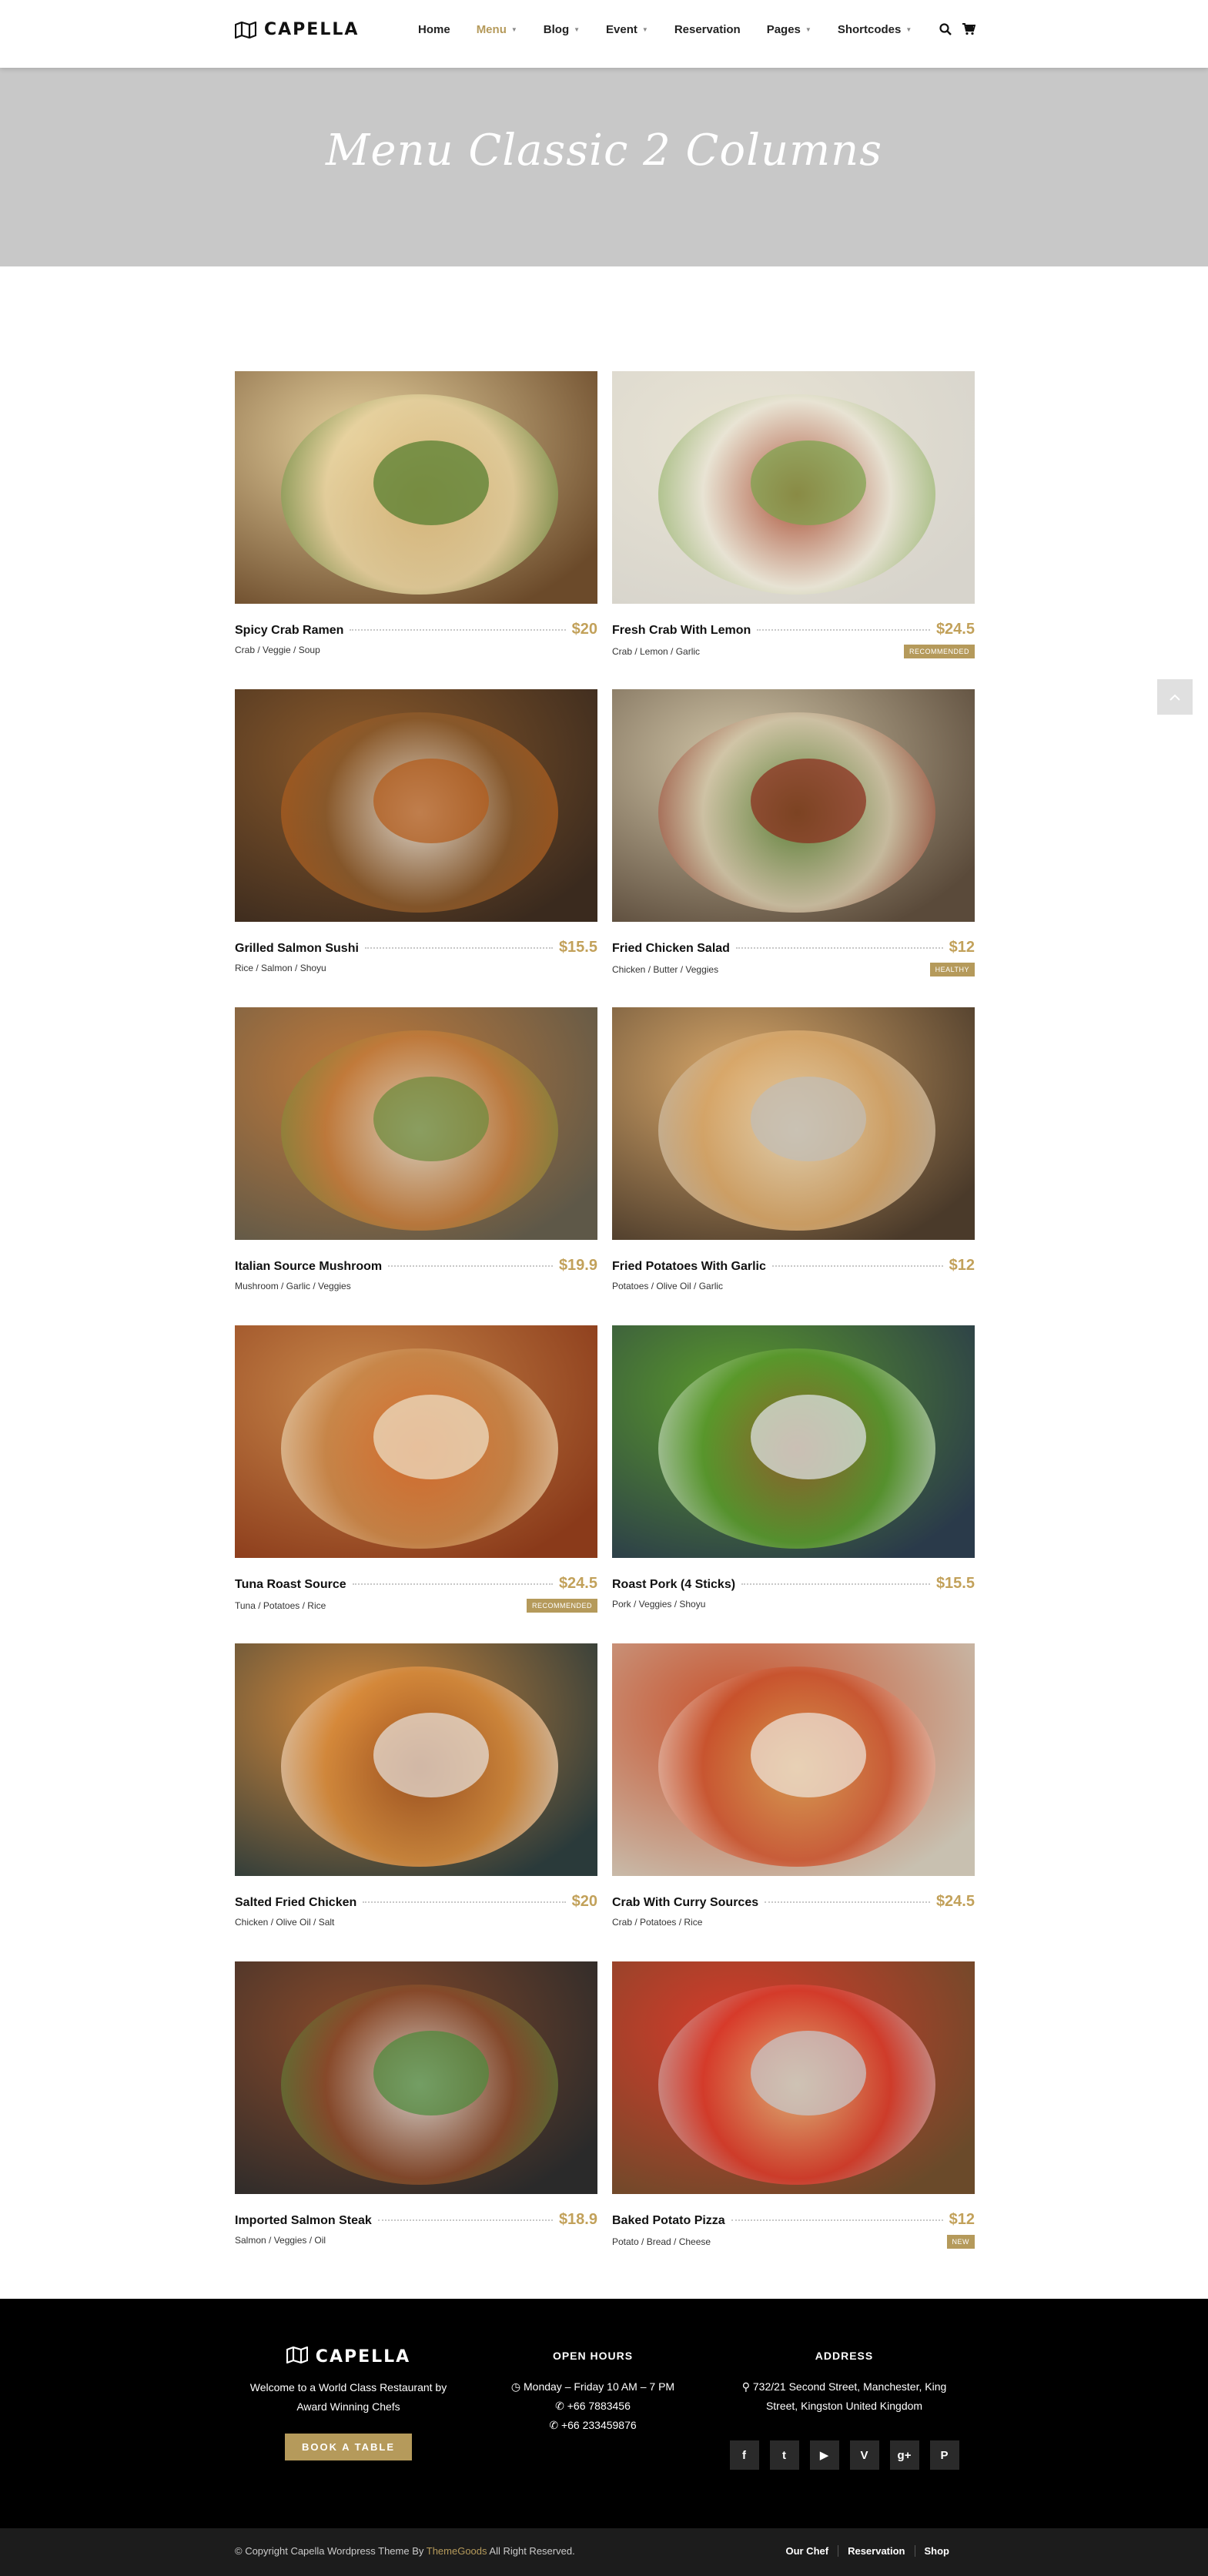  What do you see at coordinates (904, 2455) in the screenshot?
I see `google-plus-icon: g+` at bounding box center [904, 2455].